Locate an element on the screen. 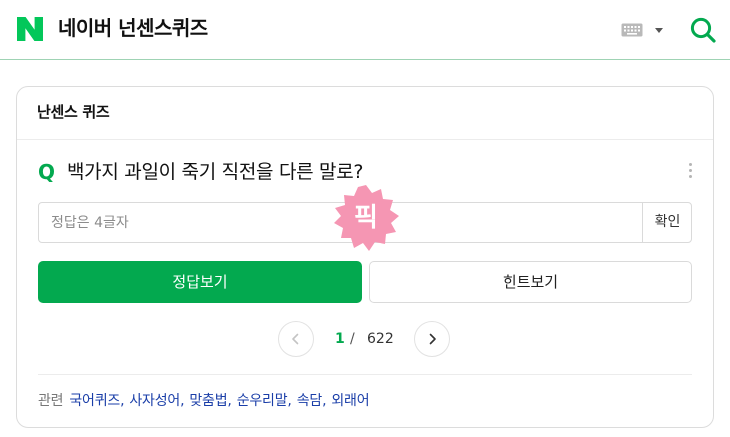  chevron-left-icon is located at coordinates (295, 339).